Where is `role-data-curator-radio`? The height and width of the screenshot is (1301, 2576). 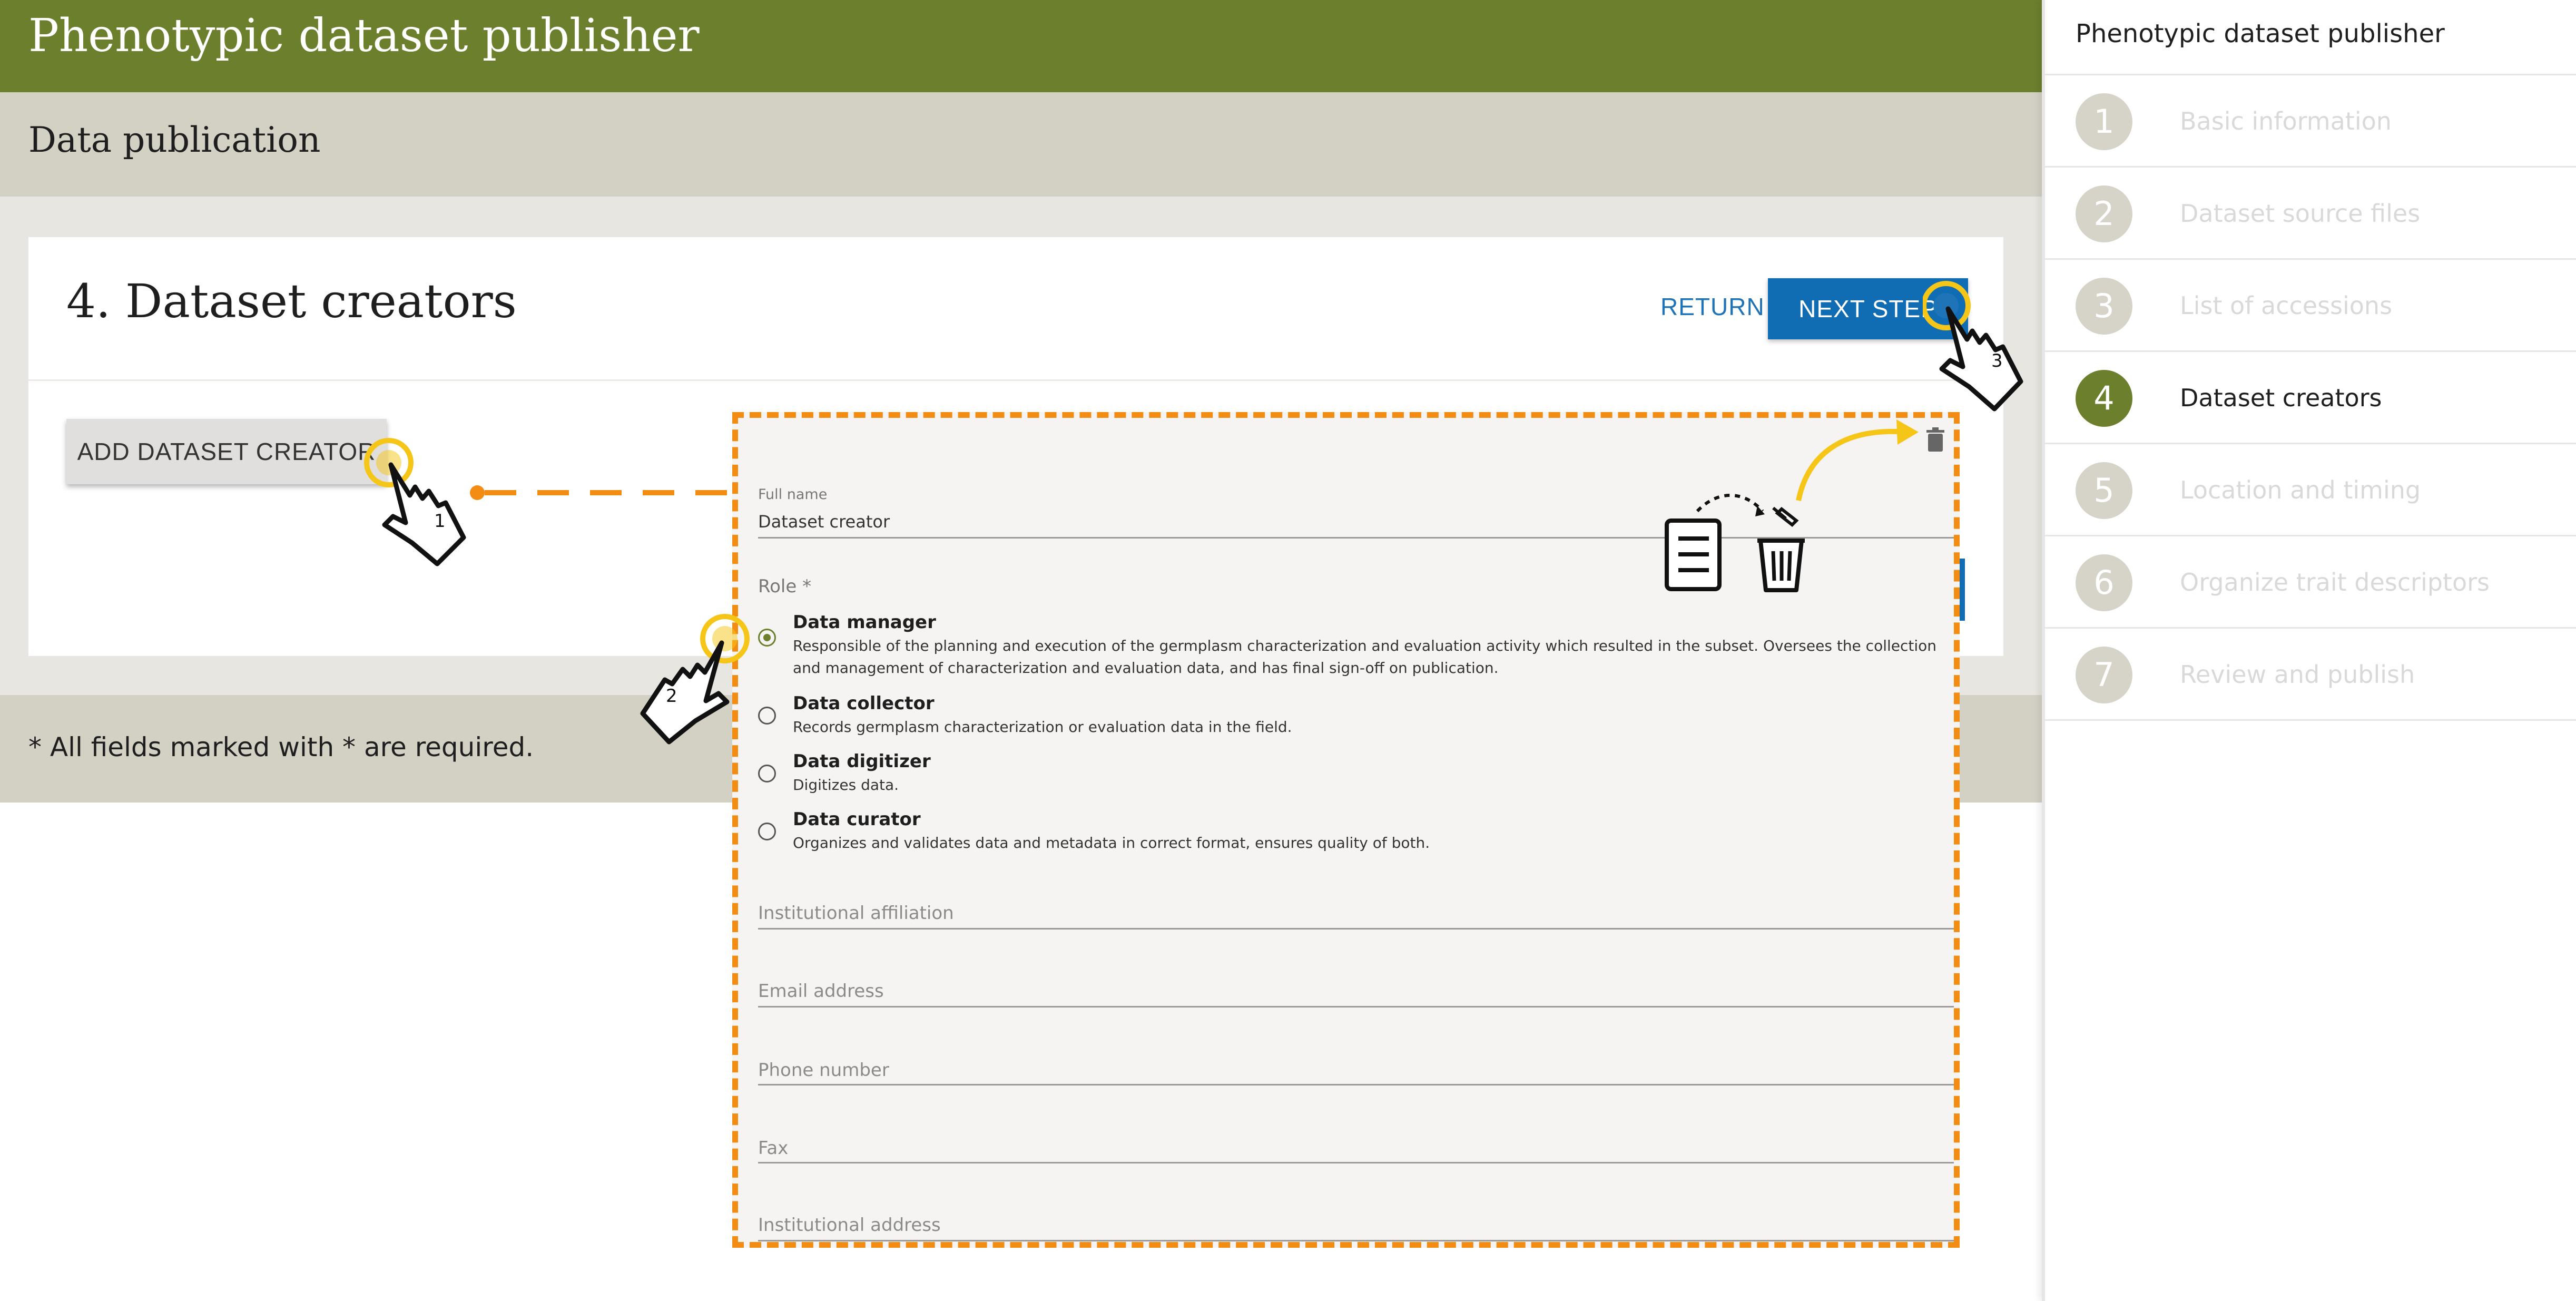
role-data-curator-radio is located at coordinates (767, 831).